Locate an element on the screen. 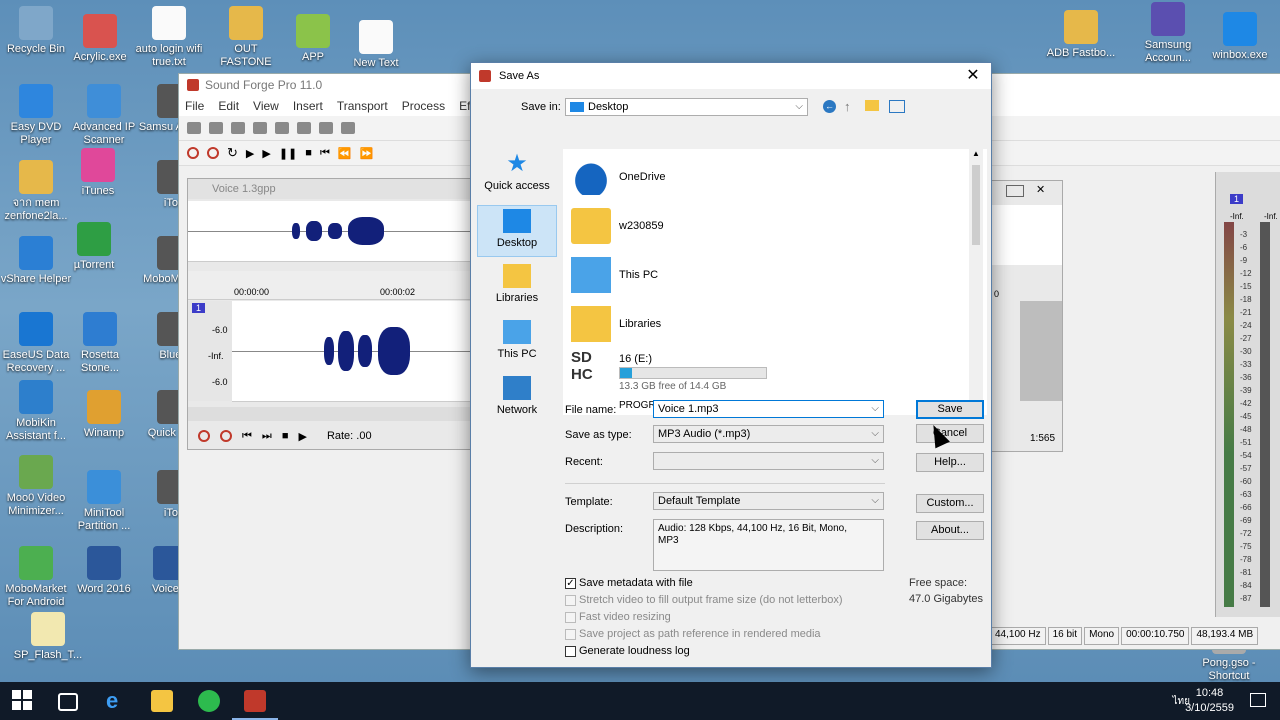 This screenshot has height=720, width=1280. place-libraries: Libraries is located at coordinates (517, 287).